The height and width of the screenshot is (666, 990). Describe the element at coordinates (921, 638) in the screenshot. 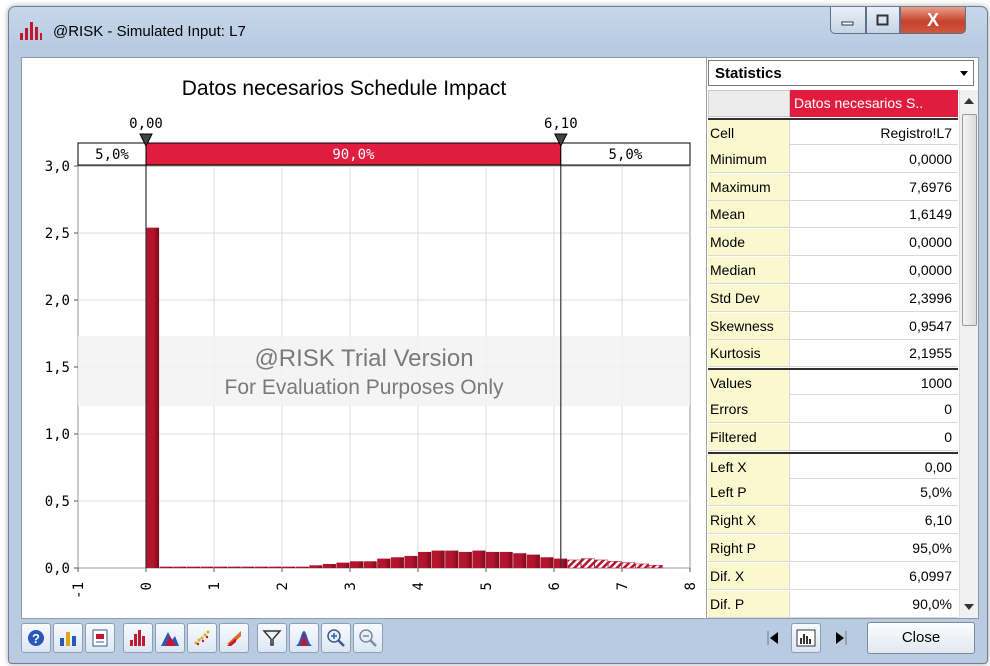

I see `close-button: Close` at that location.